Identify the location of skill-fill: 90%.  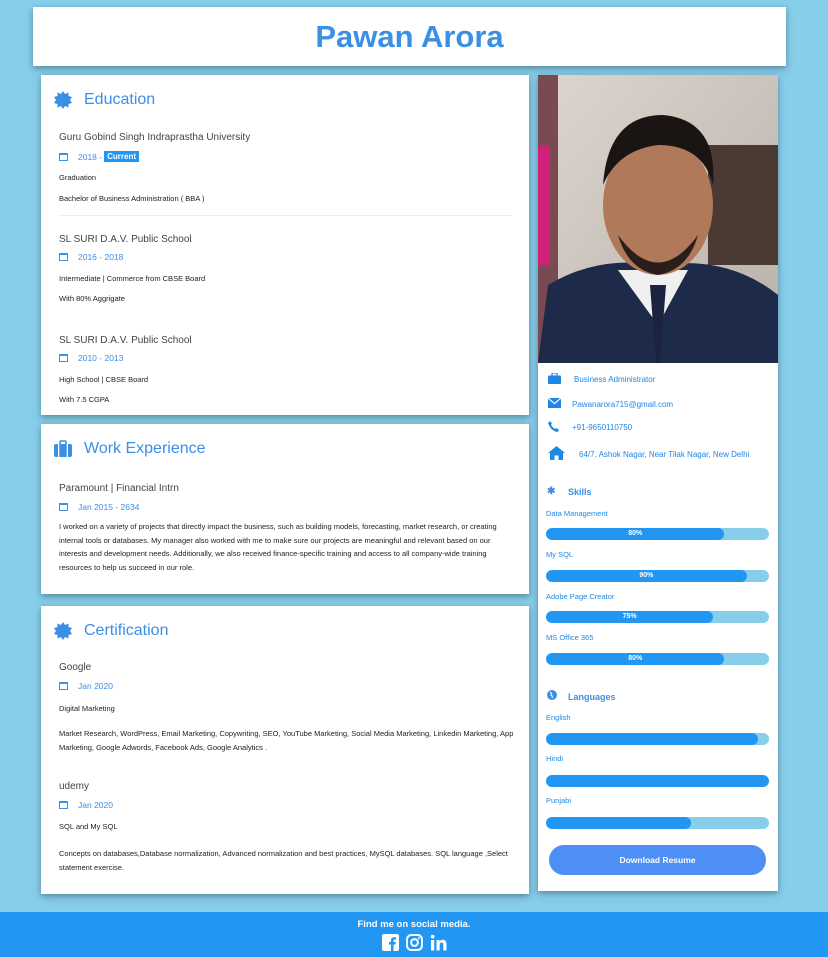
(646, 576).